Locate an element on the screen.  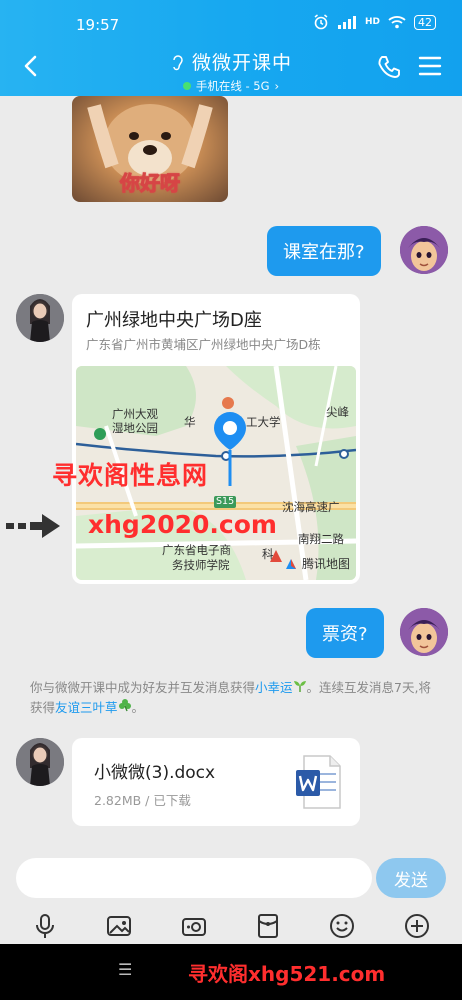
signal-icon is located at coordinates (346, 22).